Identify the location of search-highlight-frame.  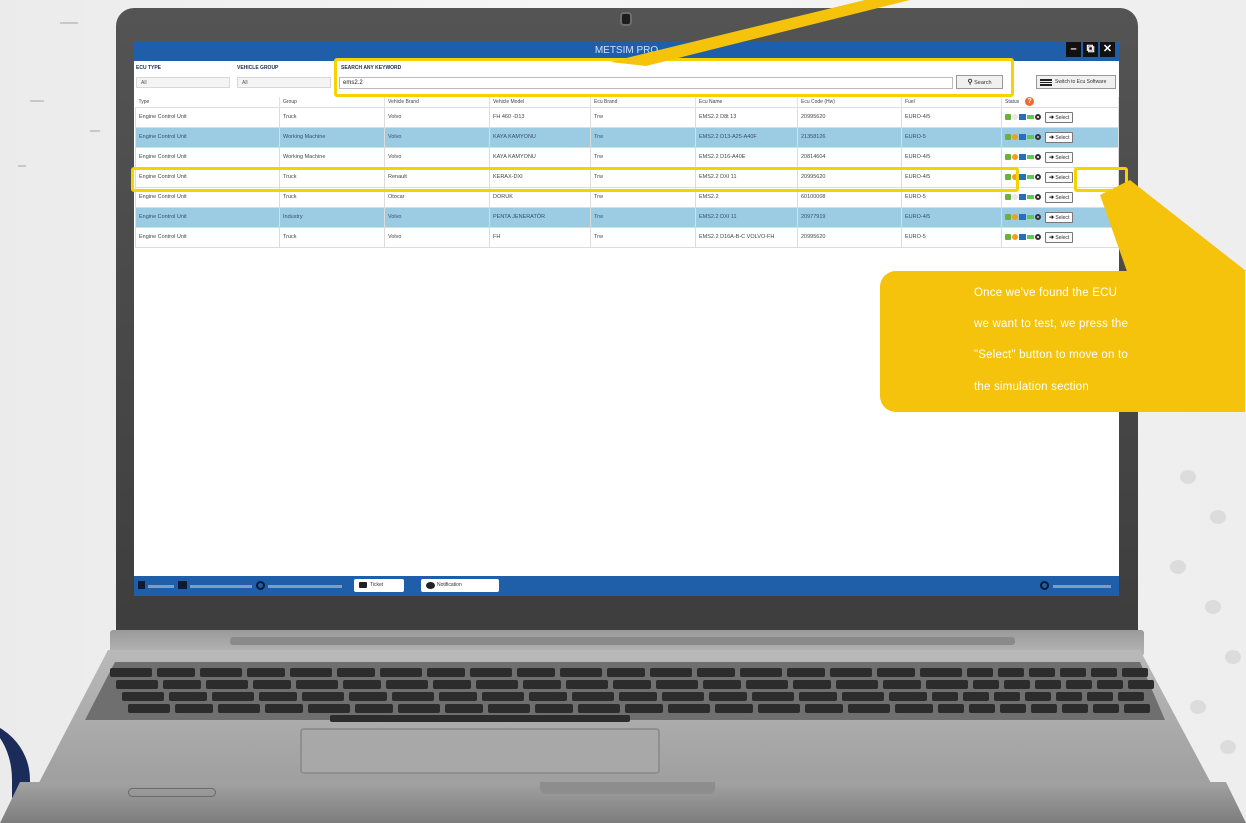
(674, 77).